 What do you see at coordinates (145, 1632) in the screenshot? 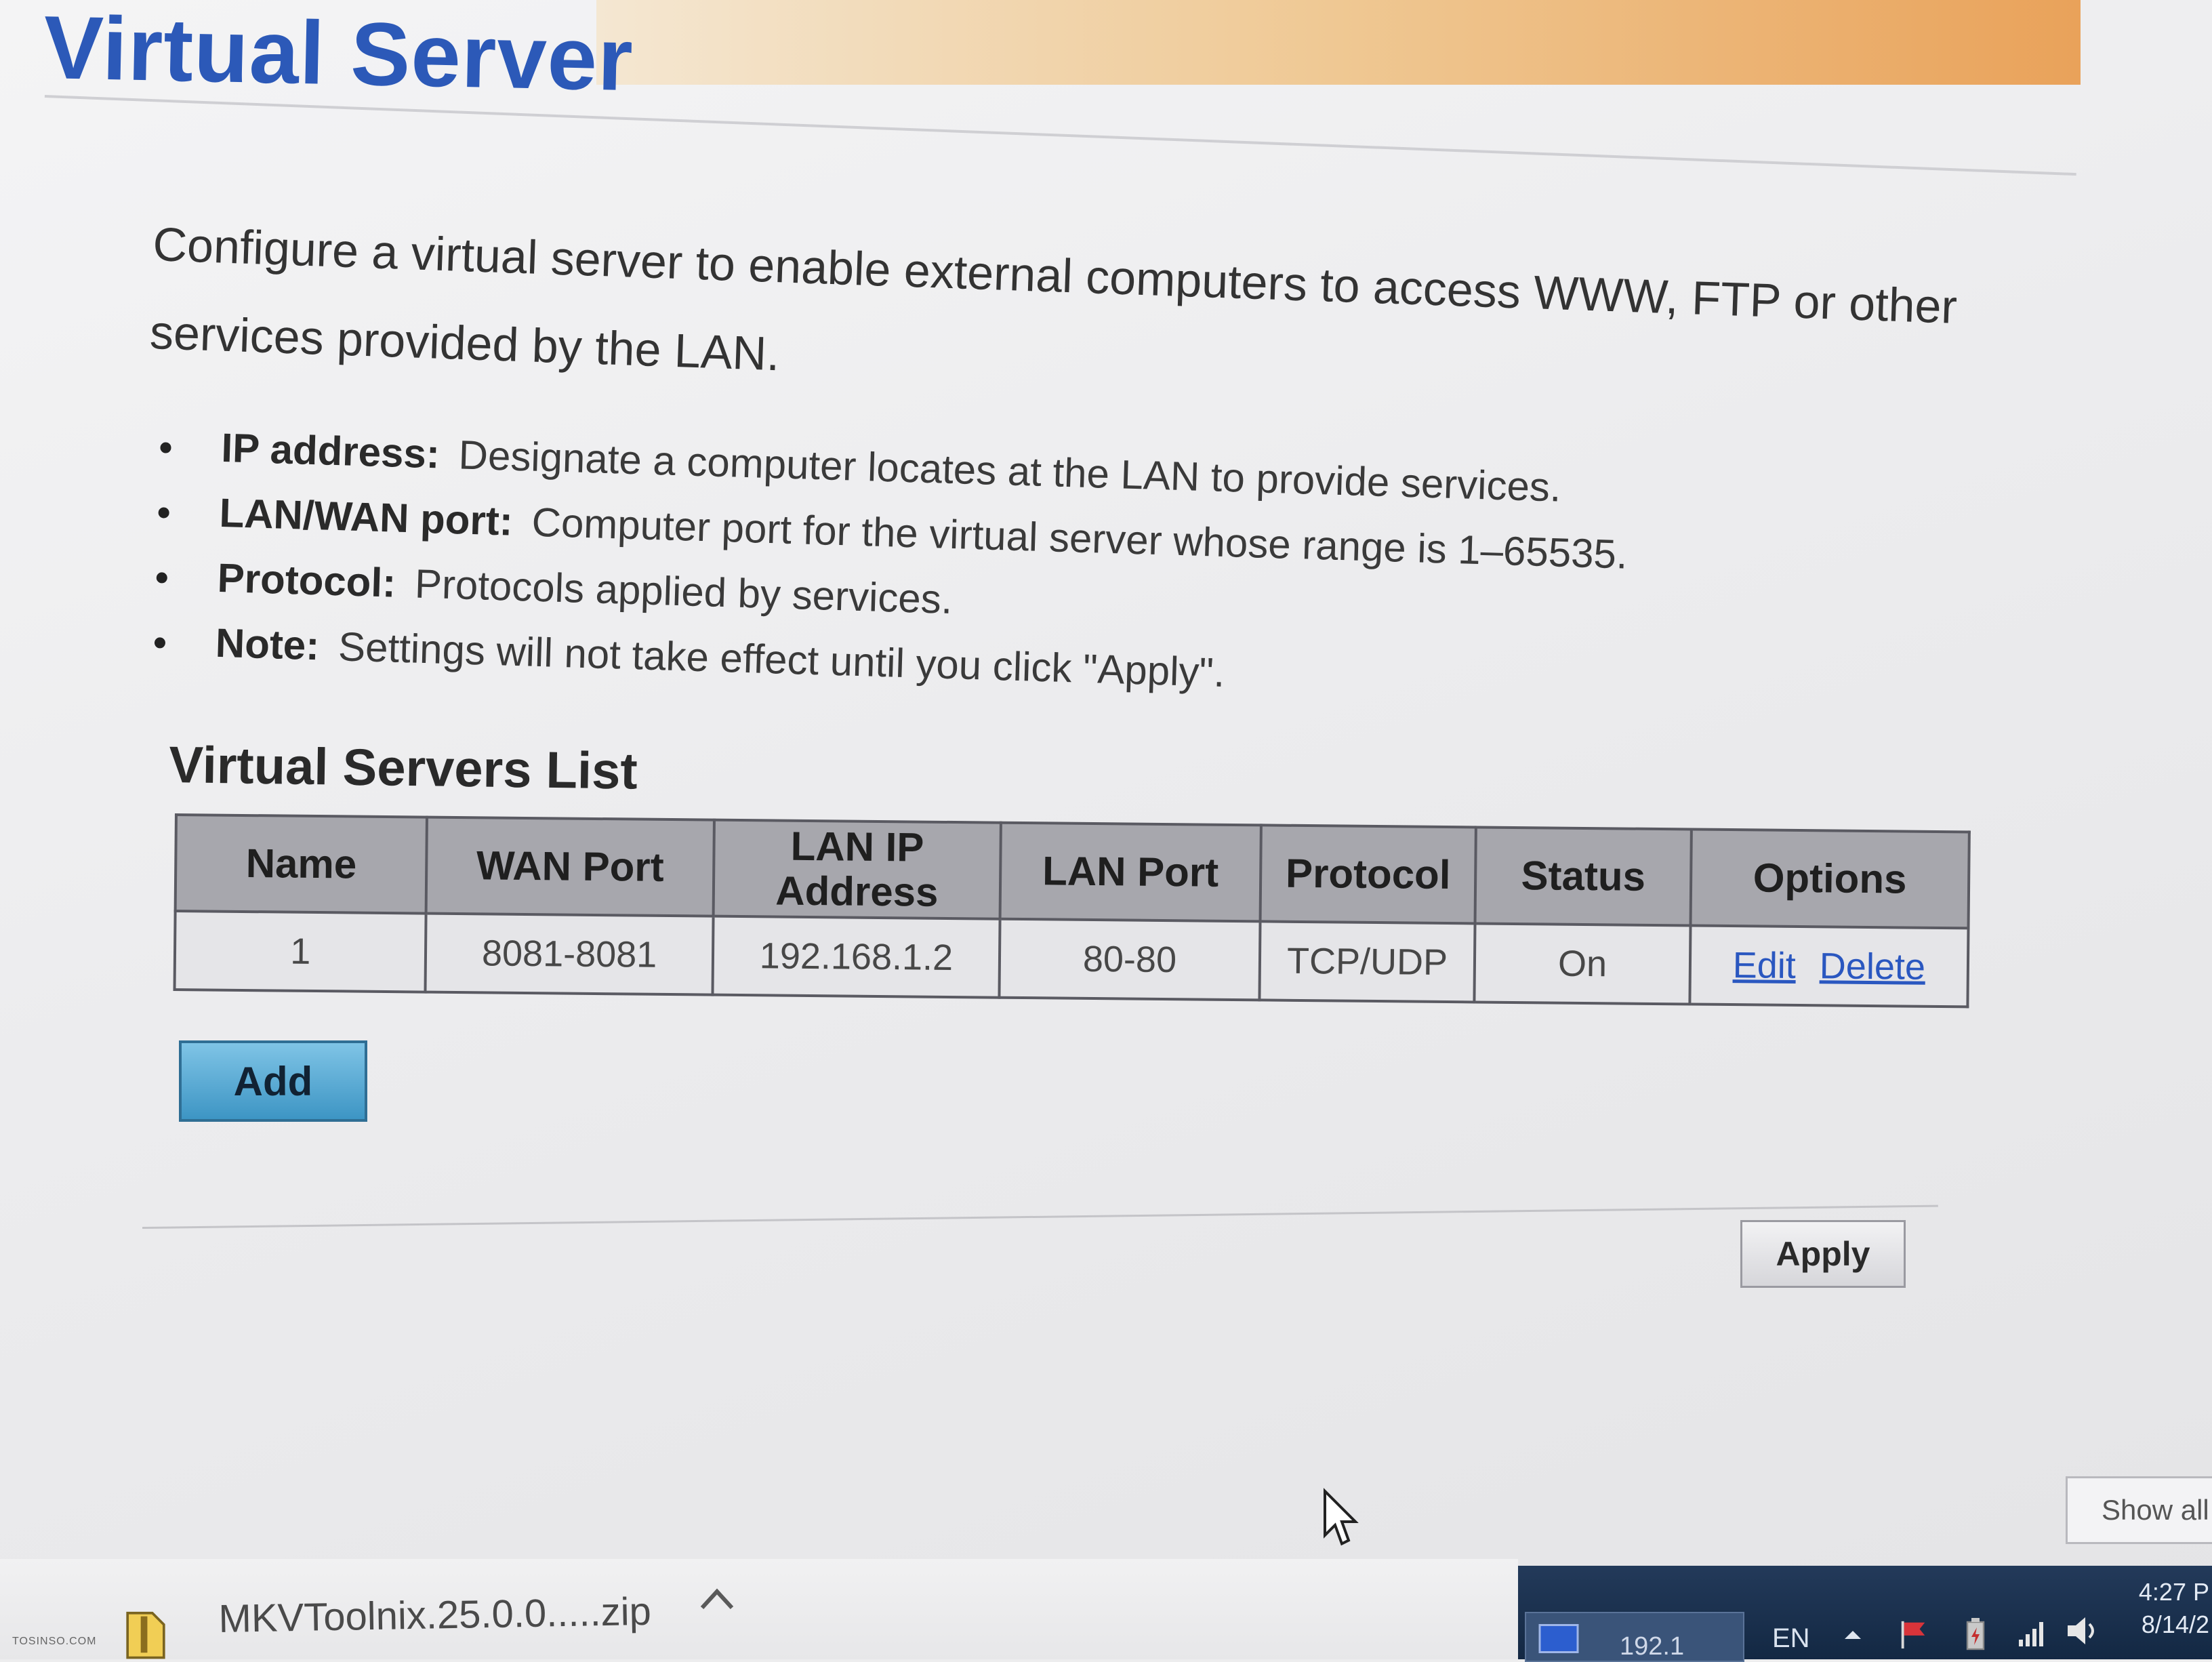
I see `zip-file-icon` at bounding box center [145, 1632].